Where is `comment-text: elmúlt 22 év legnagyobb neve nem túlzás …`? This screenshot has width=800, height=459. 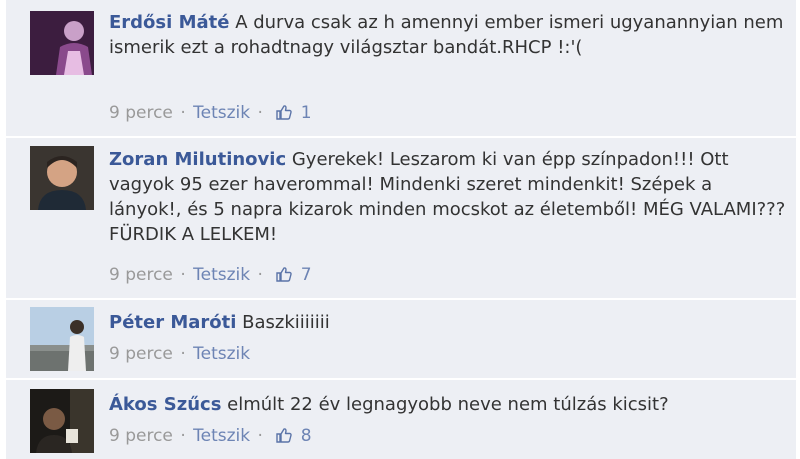 comment-text: elmúlt 22 év legnagyobb neve nem túlzás … is located at coordinates (448, 404).